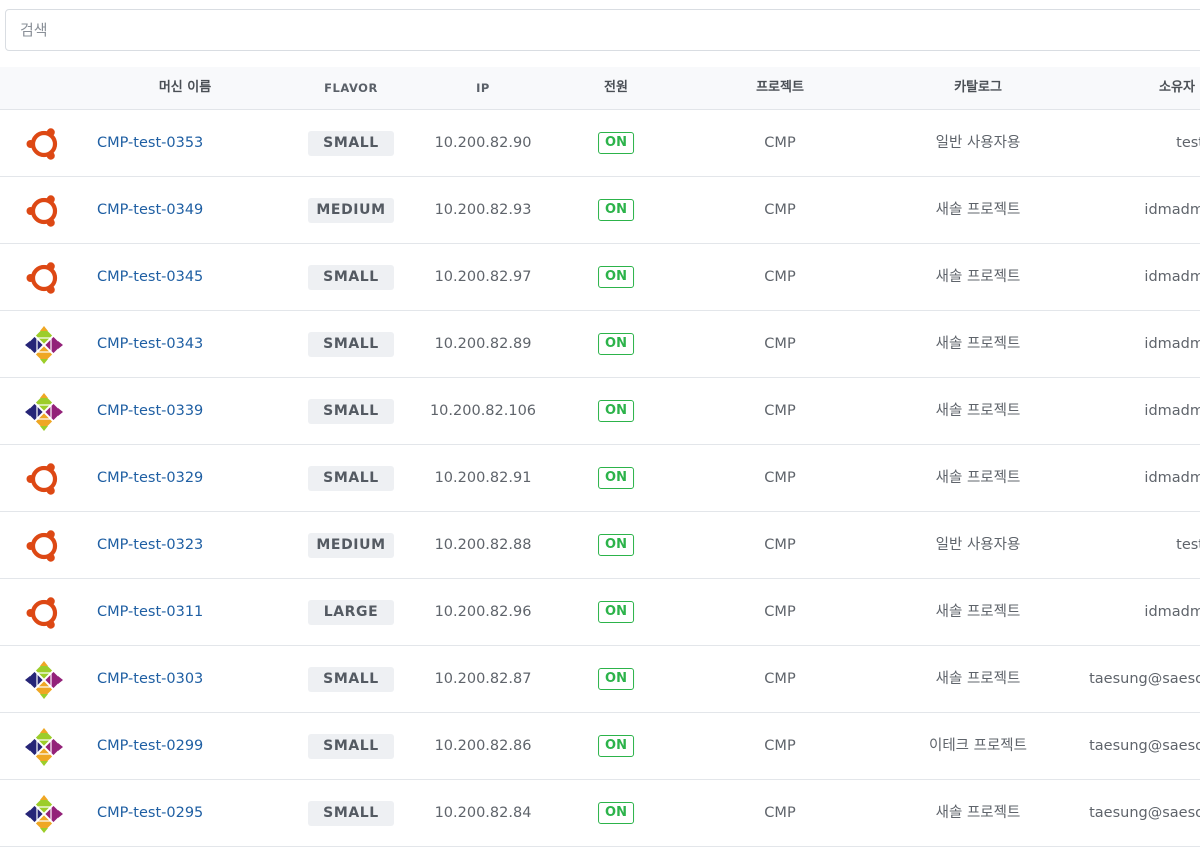  What do you see at coordinates (150, 344) in the screenshot?
I see `machine-name-link: CMP-test-0343` at bounding box center [150, 344].